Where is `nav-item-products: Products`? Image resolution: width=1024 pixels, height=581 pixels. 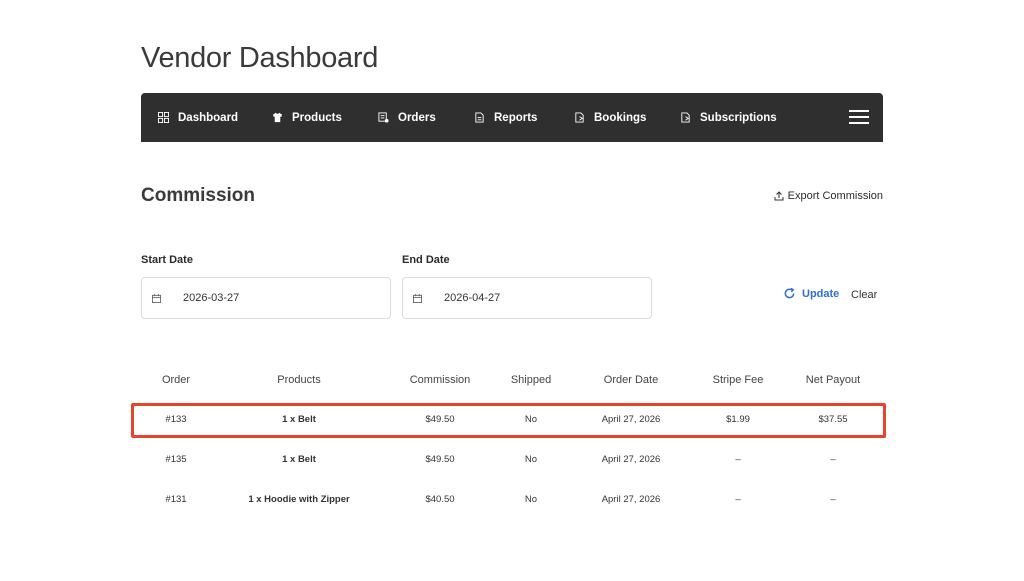 nav-item-products: Products is located at coordinates (306, 117).